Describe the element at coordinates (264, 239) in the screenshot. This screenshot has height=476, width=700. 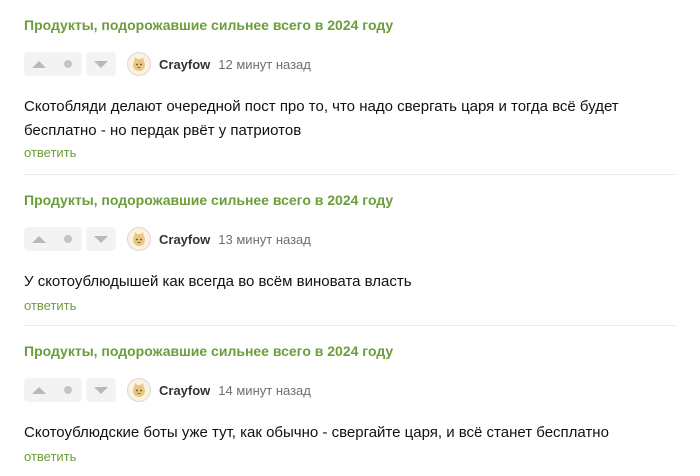
I see `comment-timestamp: 13 минут назад` at that location.